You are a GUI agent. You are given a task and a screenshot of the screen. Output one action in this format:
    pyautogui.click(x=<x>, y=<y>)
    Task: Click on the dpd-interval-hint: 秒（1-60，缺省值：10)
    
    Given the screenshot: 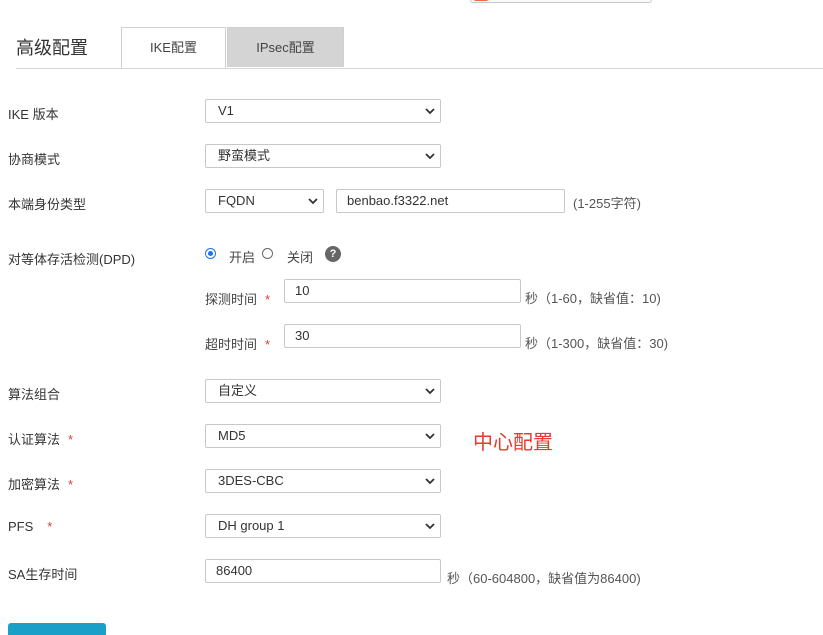 What is the action you would take?
    pyautogui.click(x=593, y=298)
    